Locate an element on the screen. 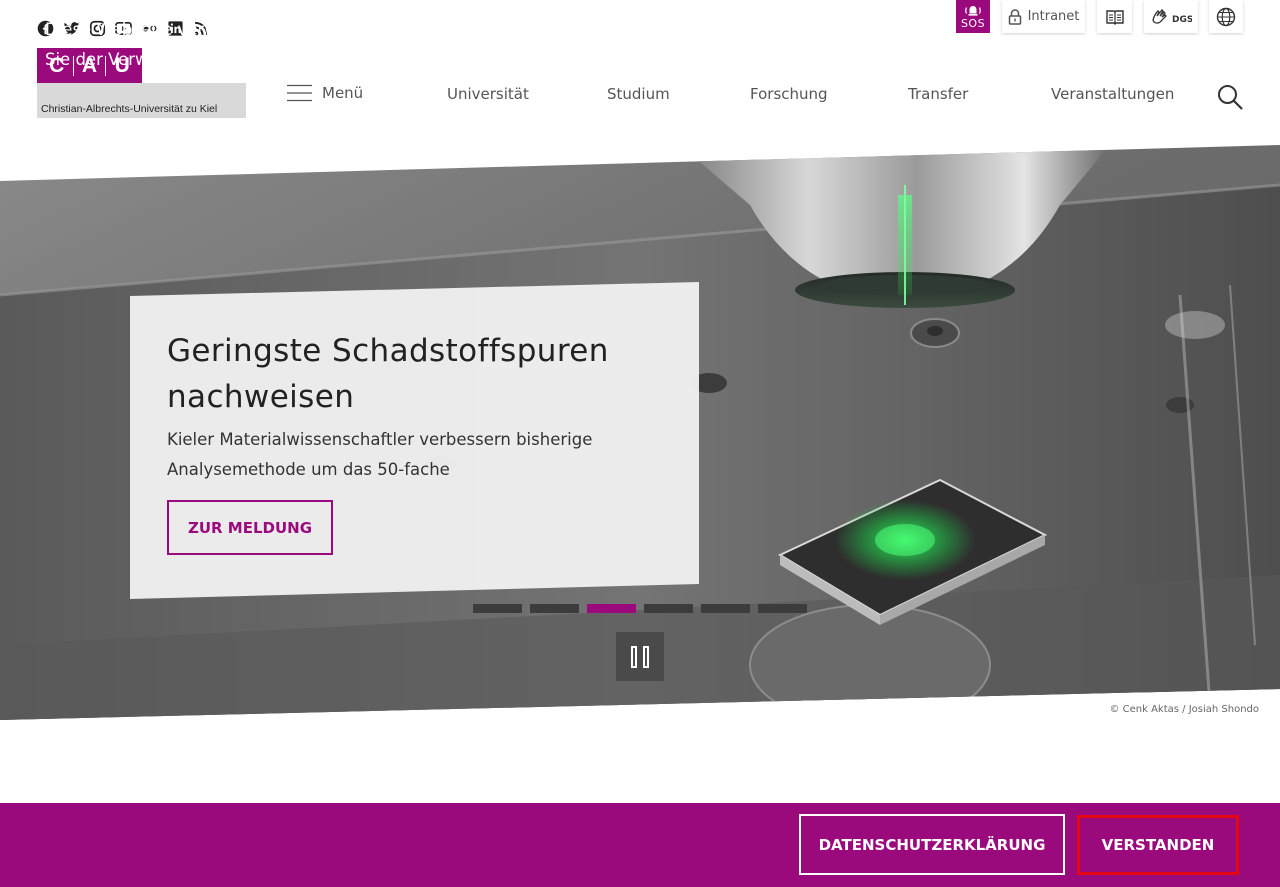 Image resolution: width=1280 pixels, height=887 pixels. intranet-button: Intranet is located at coordinates (1043, 16).